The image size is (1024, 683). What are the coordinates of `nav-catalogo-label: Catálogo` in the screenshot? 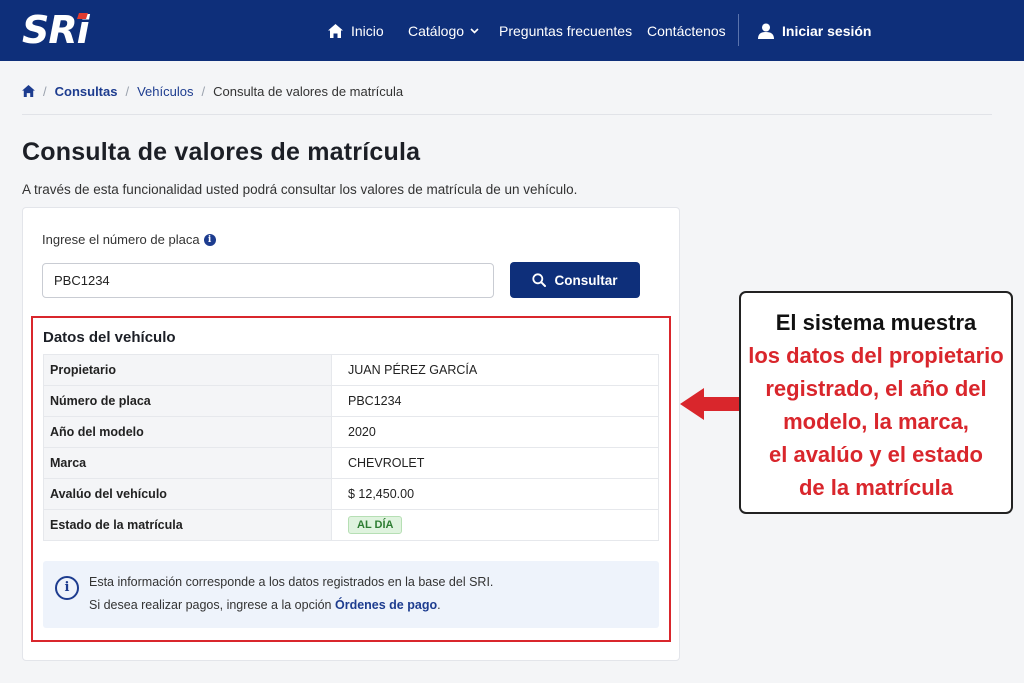 It's located at (436, 30).